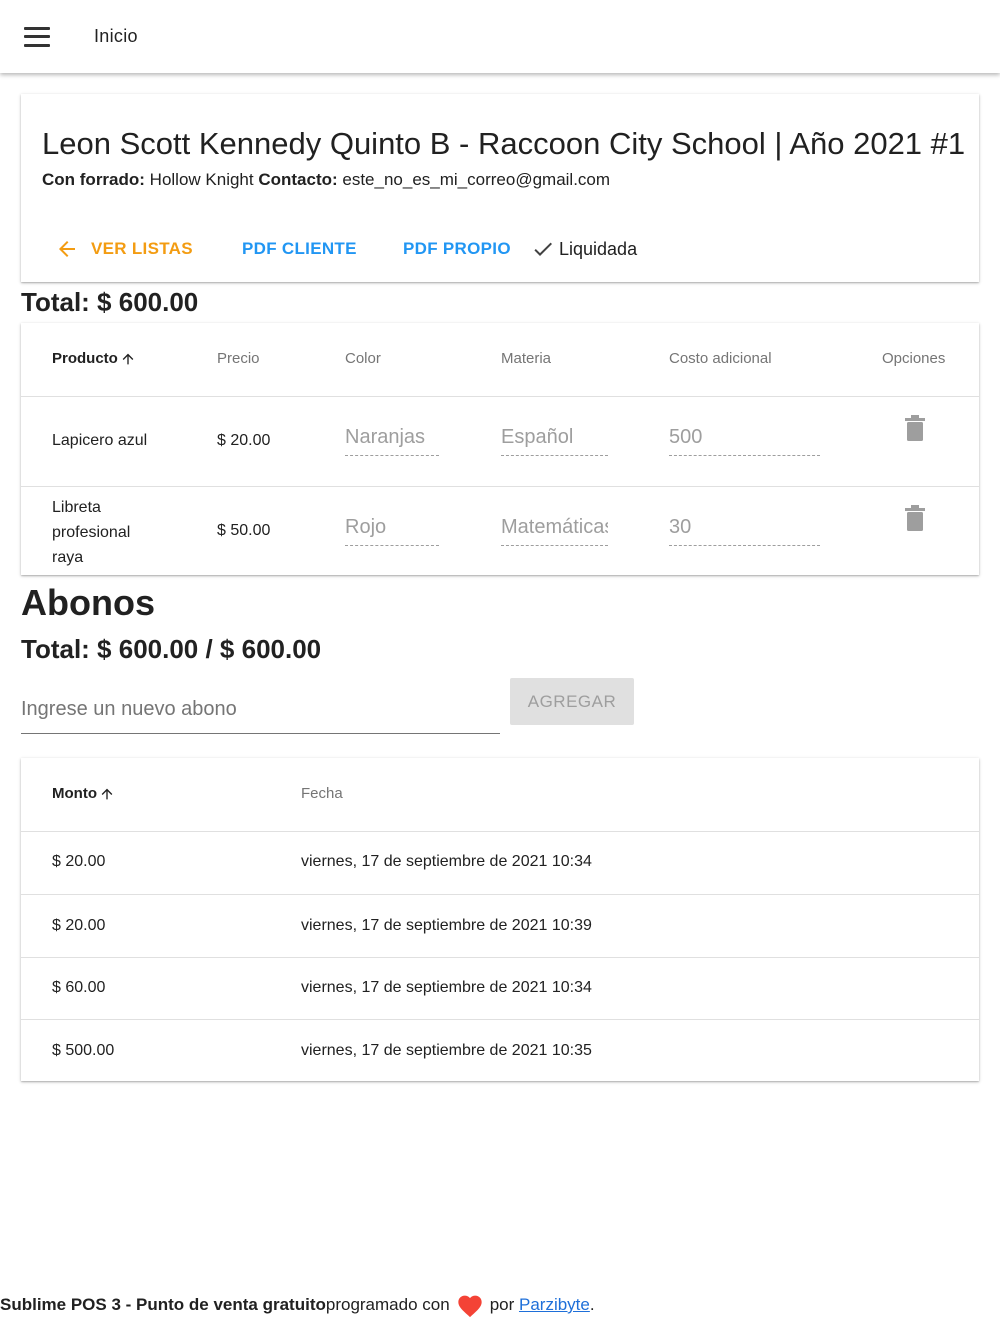  What do you see at coordinates (554, 531) in the screenshot?
I see `materia-input: Matemáticas` at bounding box center [554, 531].